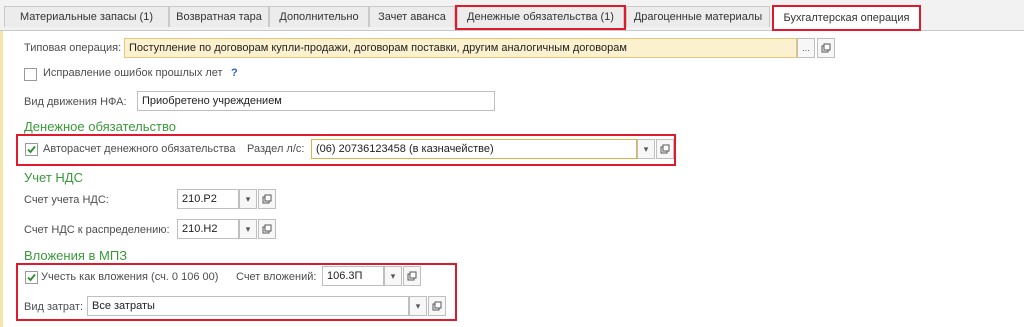  I want to click on cost-type-label: Вид затрат:, so click(54, 307).